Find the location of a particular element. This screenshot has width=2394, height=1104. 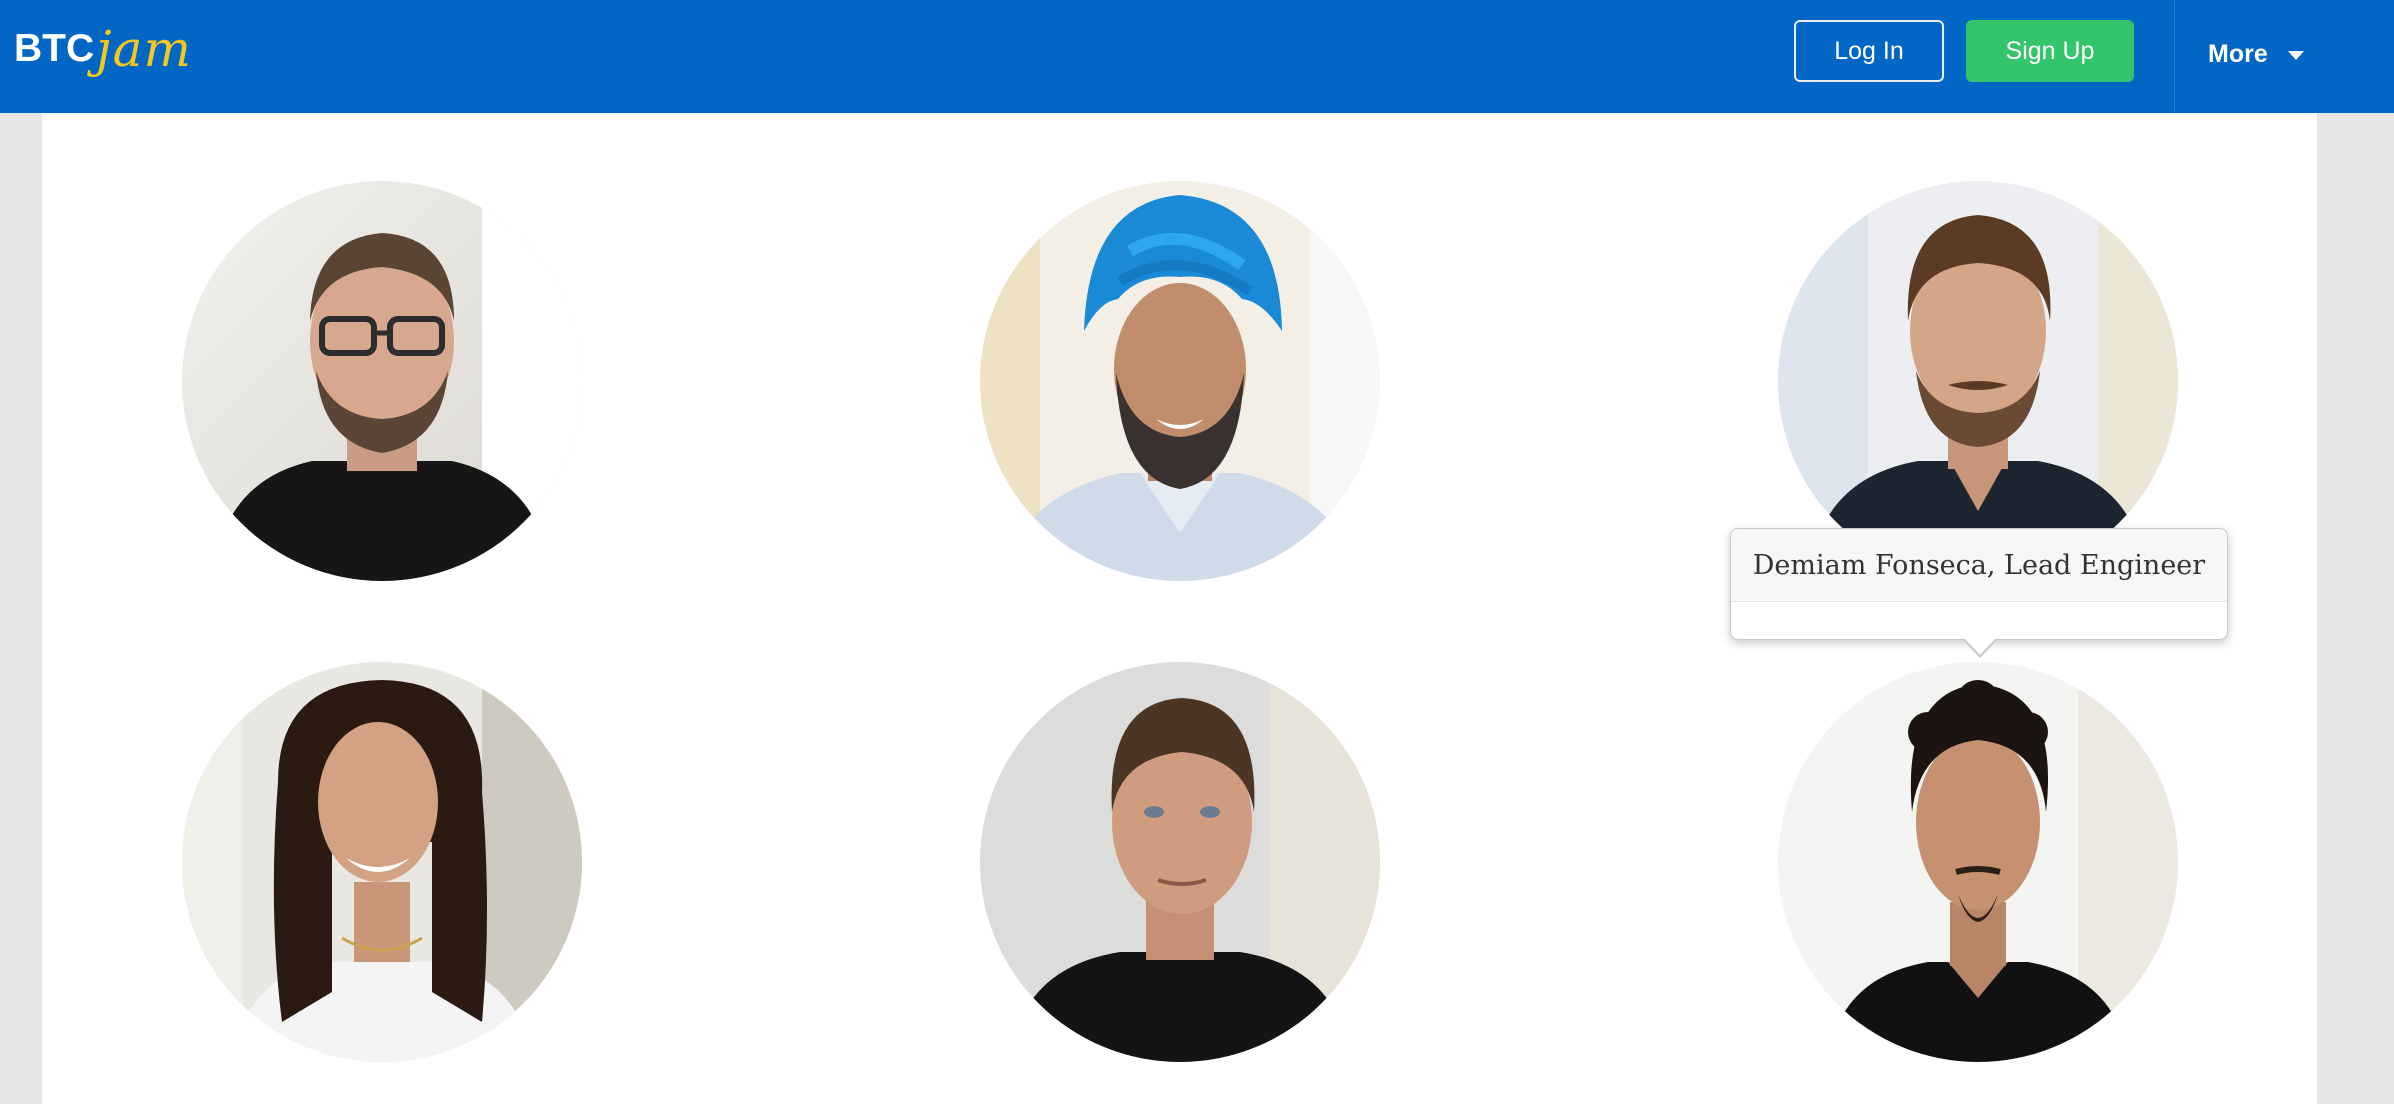

tooltip-arrow-inner is located at coordinates (1980, 647).